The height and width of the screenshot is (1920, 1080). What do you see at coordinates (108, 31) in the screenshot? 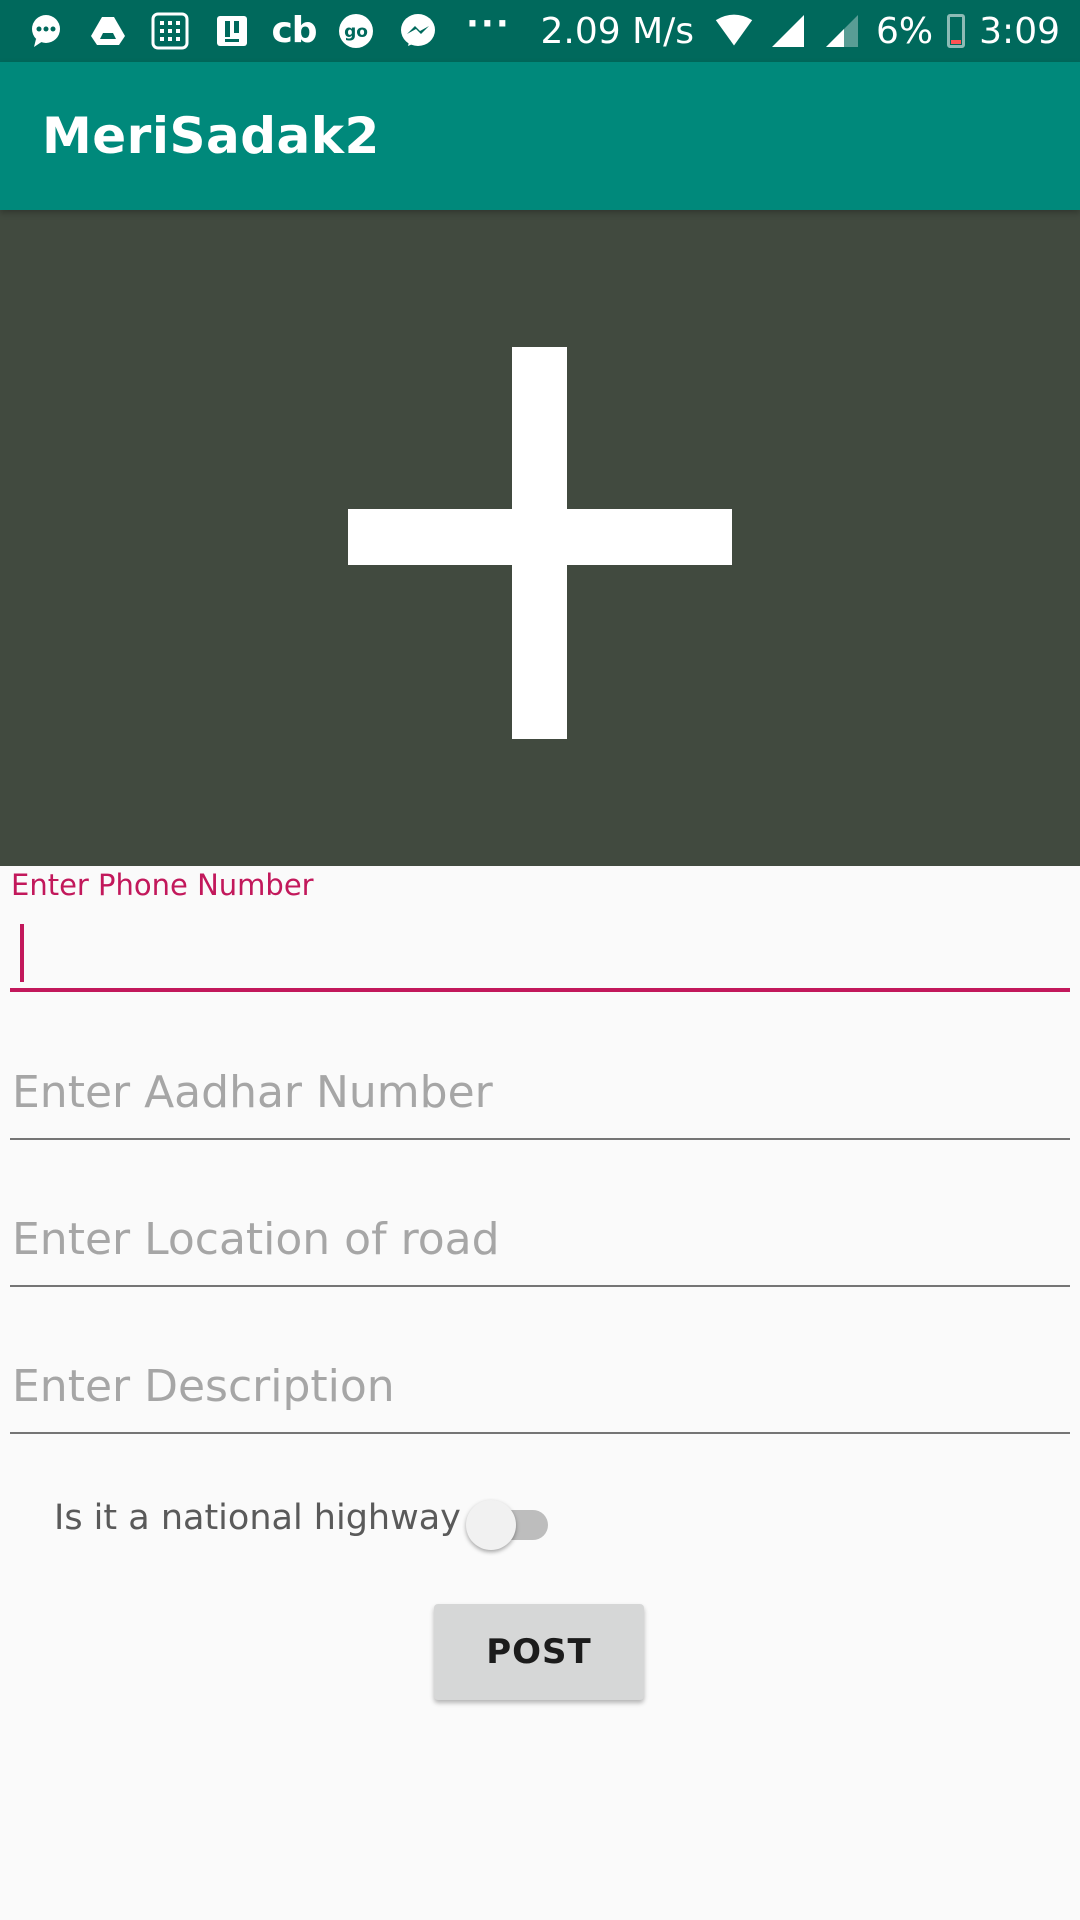
I see `drive-icon` at bounding box center [108, 31].